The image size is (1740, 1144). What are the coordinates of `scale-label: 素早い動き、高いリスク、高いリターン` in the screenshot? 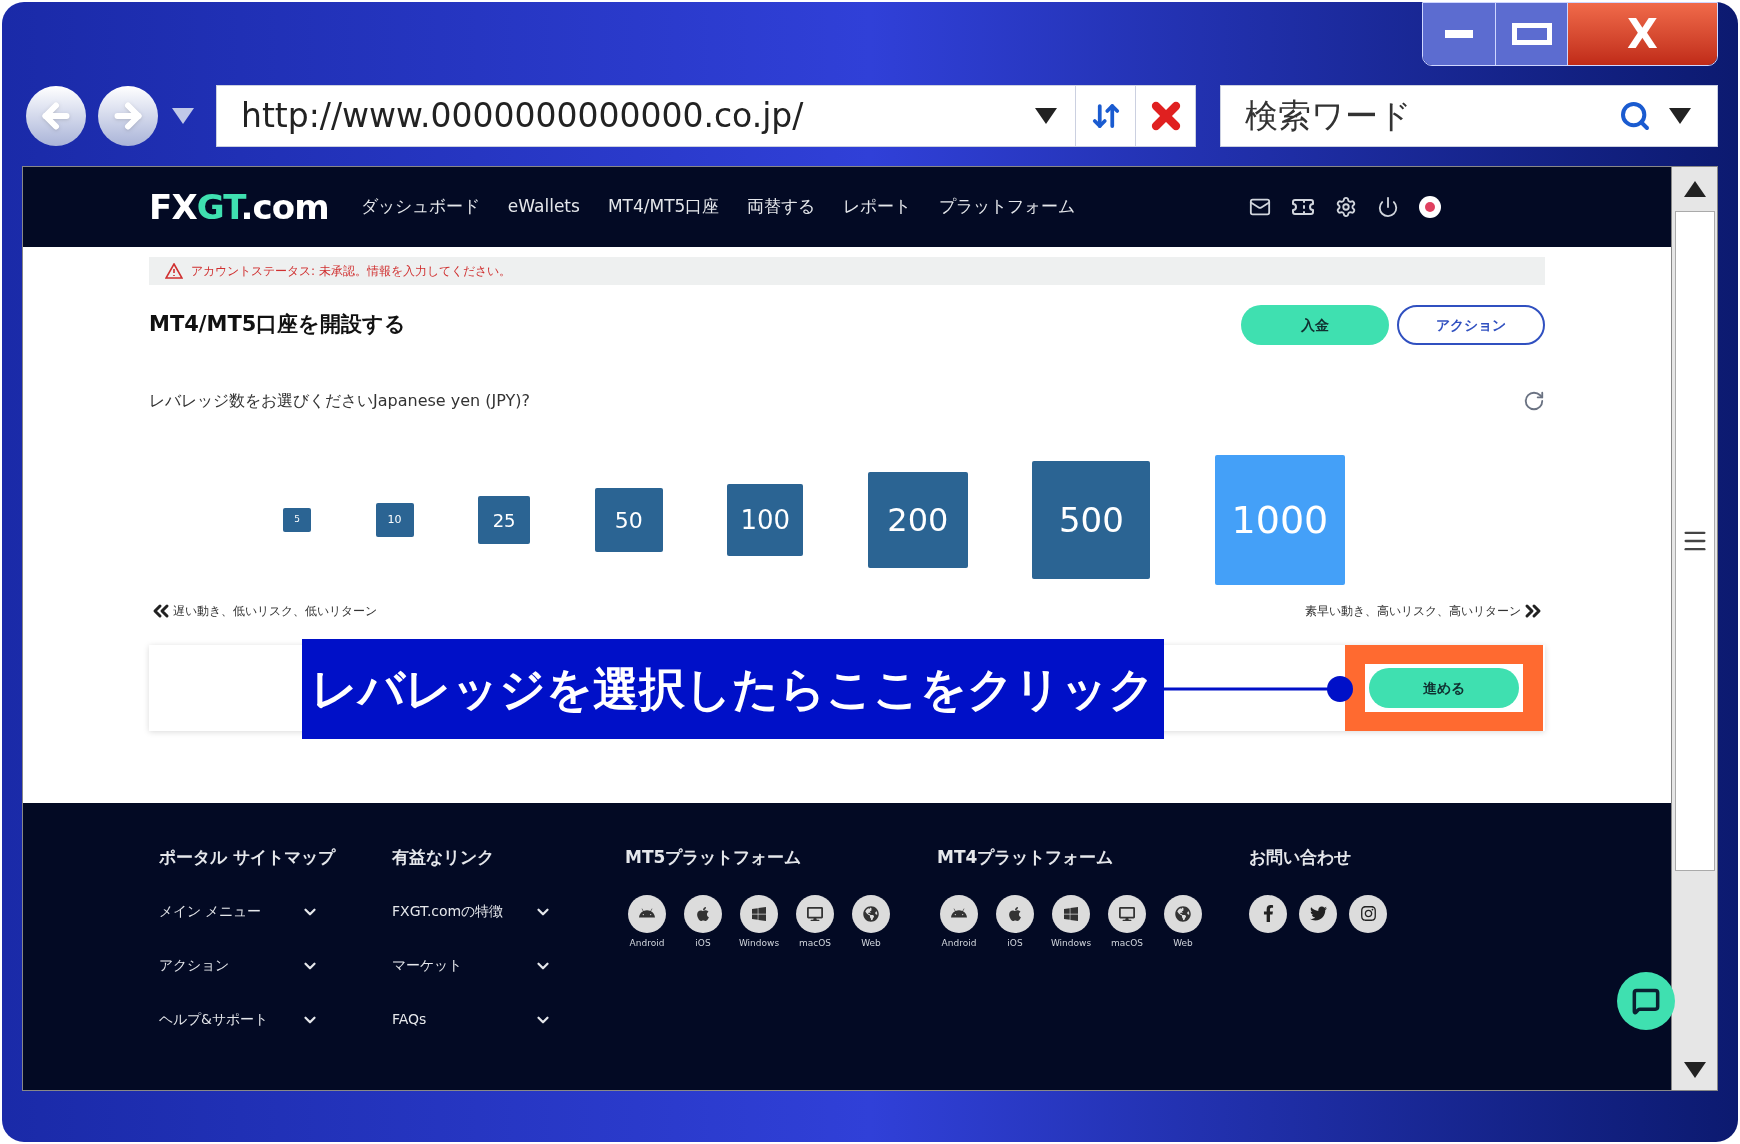 It's located at (1413, 611).